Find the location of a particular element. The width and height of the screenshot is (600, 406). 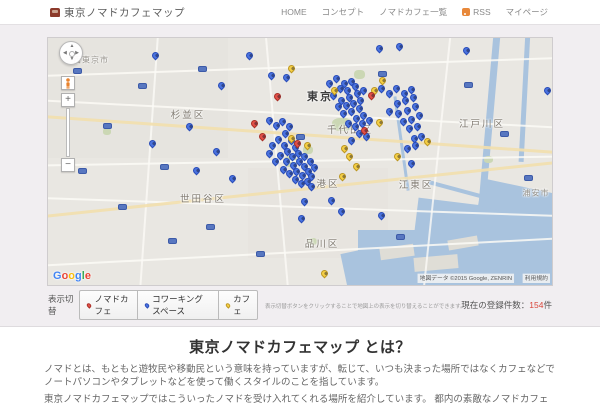

map-area-label: 浦安市 is located at coordinates (536, 193).